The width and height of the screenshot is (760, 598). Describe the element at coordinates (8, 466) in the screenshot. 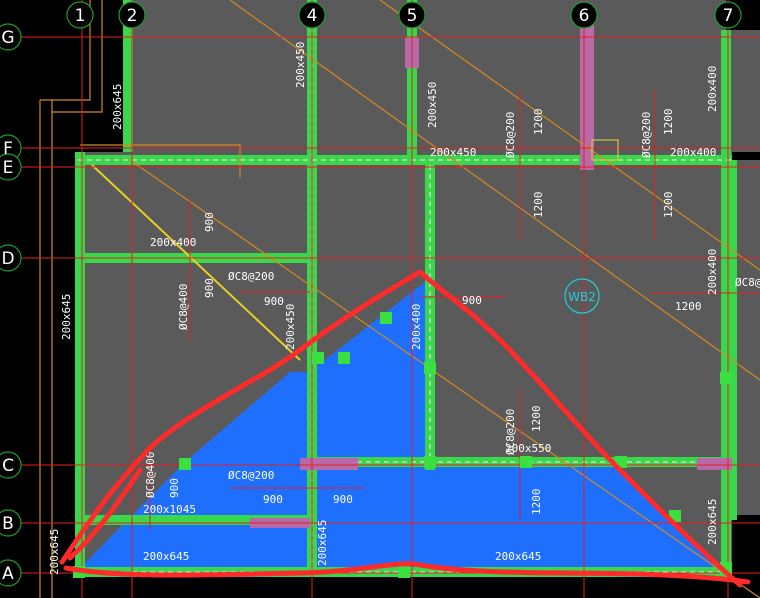

I see `row-axis-label: C` at that location.